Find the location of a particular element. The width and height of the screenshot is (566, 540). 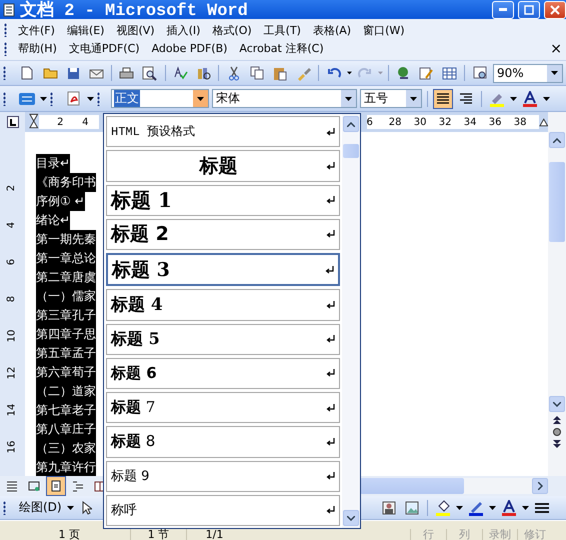

page-icon is located at coordinates (27, 73).